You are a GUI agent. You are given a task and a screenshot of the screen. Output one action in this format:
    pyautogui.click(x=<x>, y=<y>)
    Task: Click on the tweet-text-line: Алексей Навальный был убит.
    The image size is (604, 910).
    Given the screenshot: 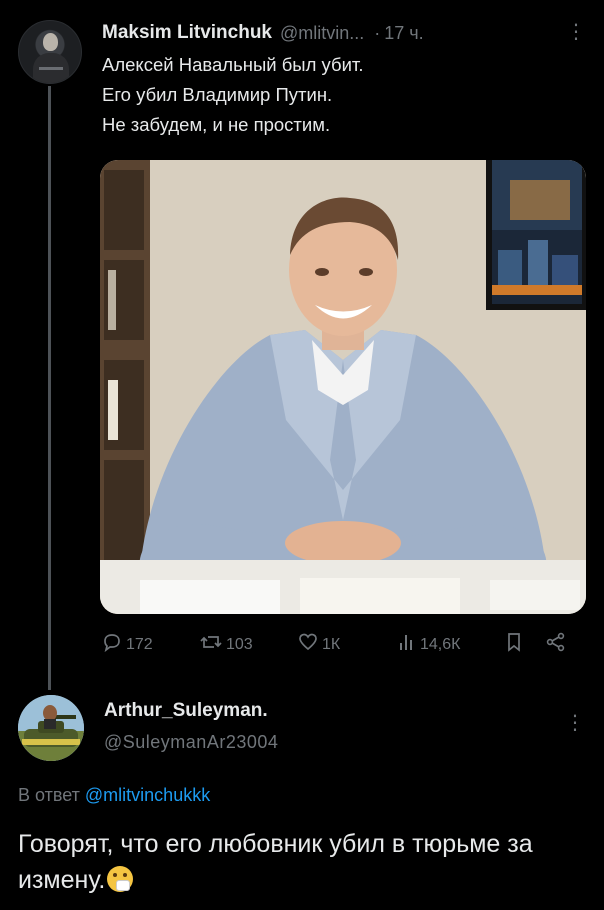 What is the action you would take?
    pyautogui.click(x=233, y=64)
    